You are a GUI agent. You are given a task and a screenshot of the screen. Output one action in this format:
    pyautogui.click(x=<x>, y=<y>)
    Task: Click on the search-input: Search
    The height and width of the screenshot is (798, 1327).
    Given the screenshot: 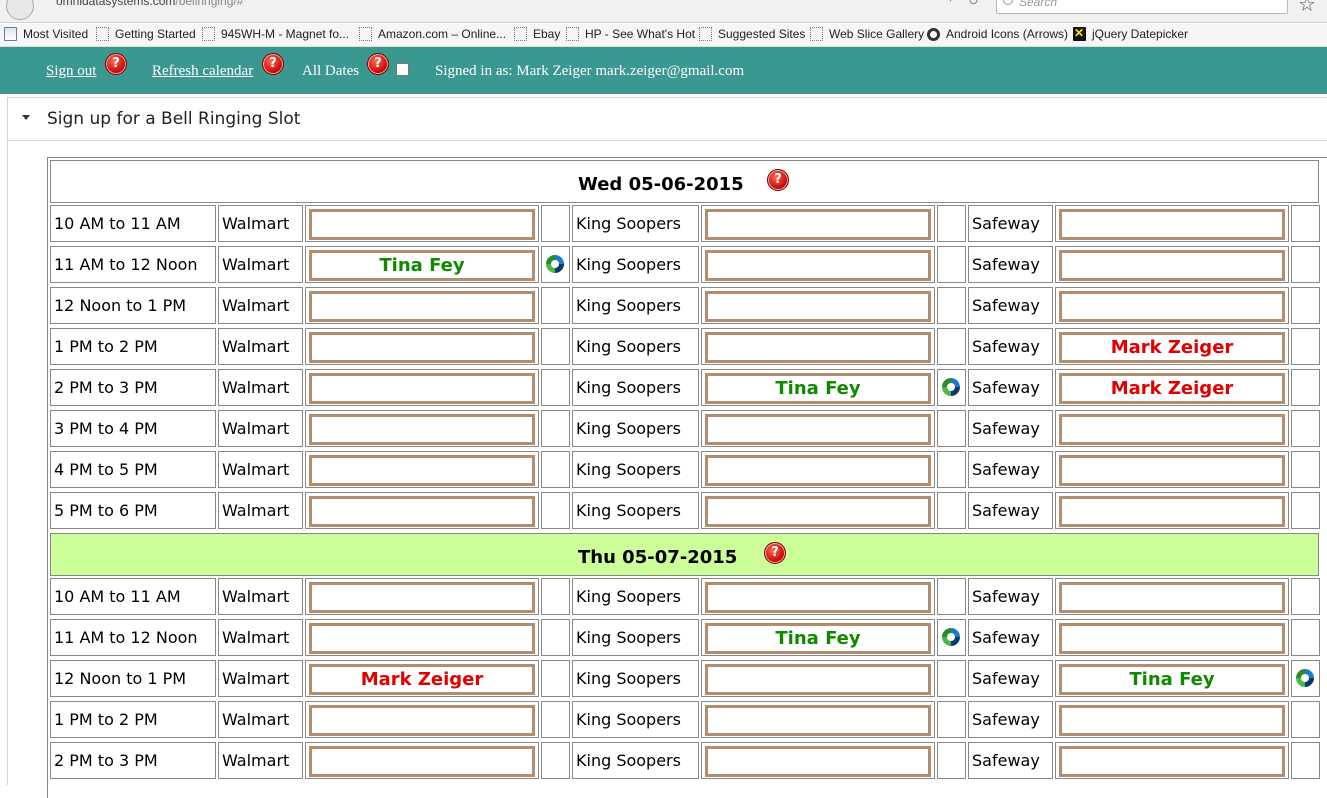 What is the action you would take?
    pyautogui.click(x=1142, y=7)
    